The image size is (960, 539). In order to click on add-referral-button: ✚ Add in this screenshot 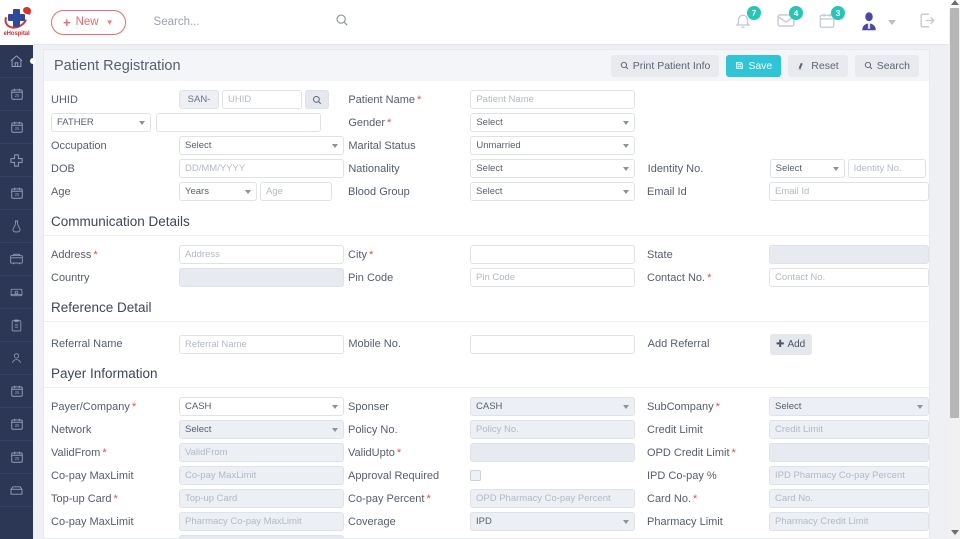, I will do `click(790, 344)`.